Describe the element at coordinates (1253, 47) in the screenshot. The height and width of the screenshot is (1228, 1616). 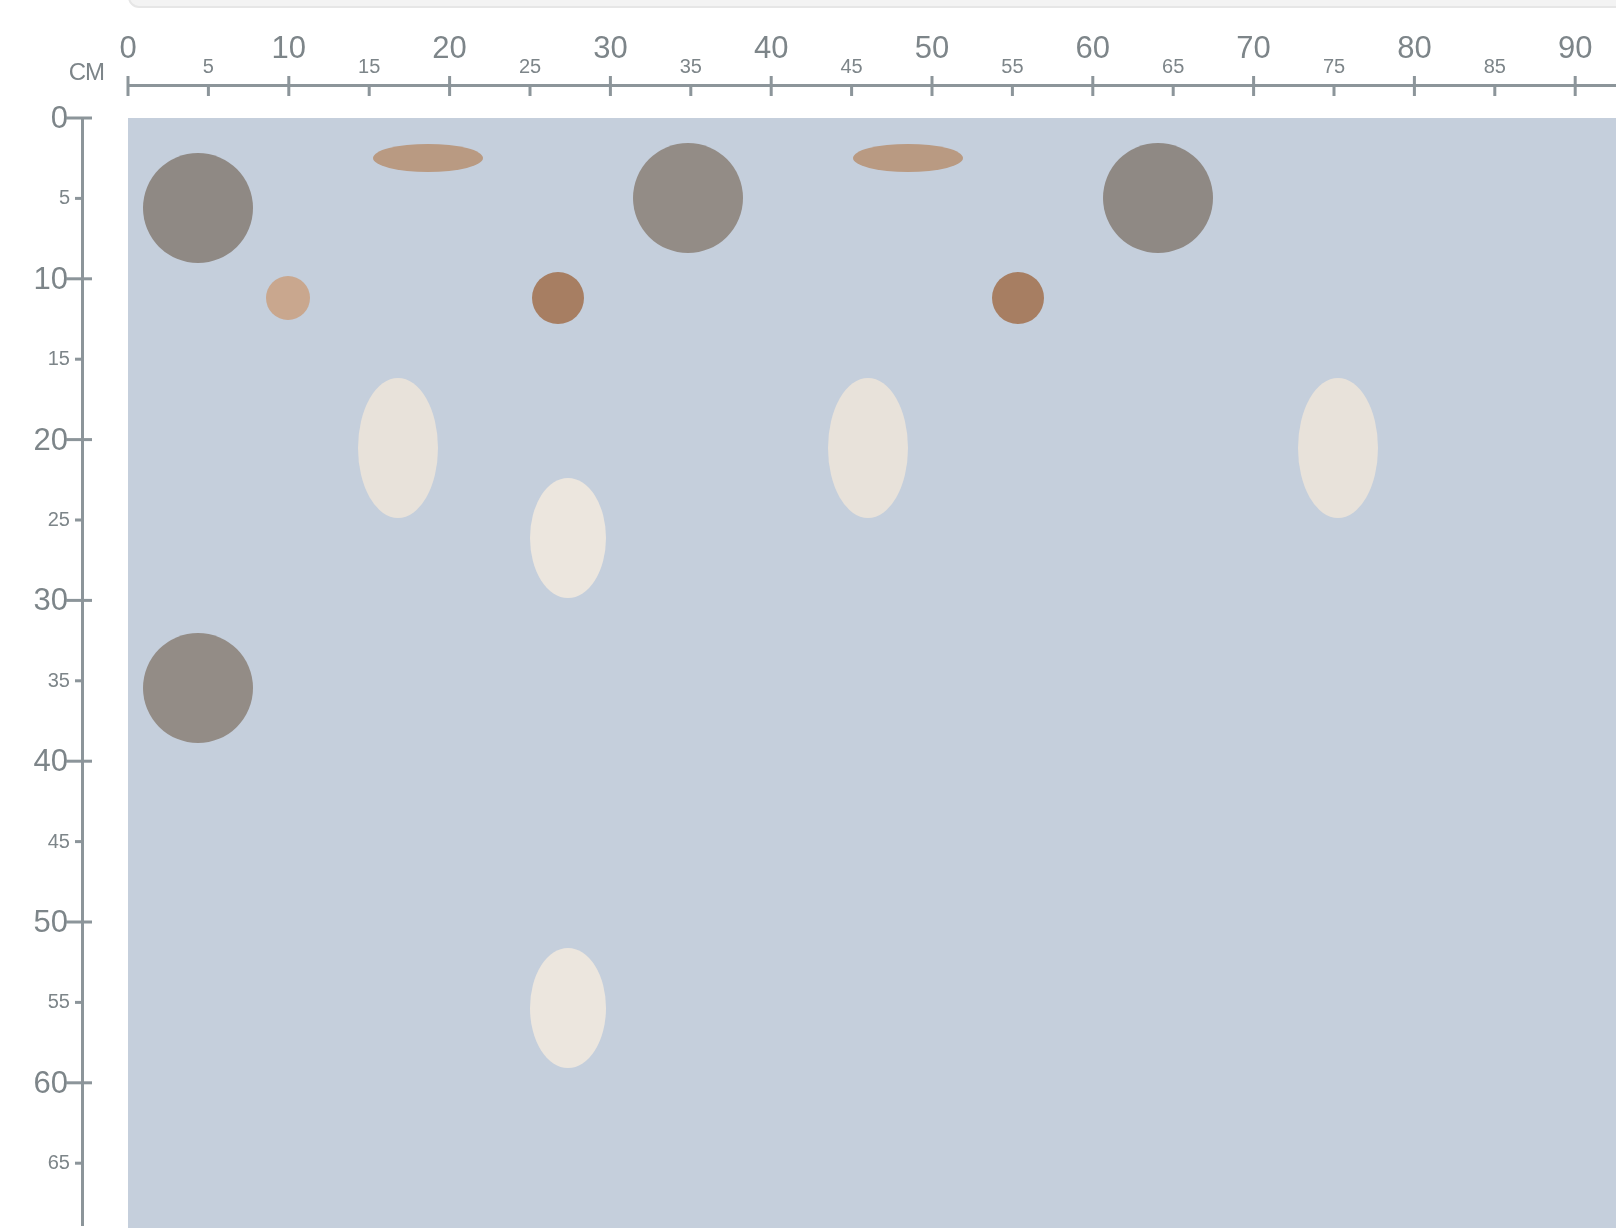
I see `ruler-label: 70` at that location.